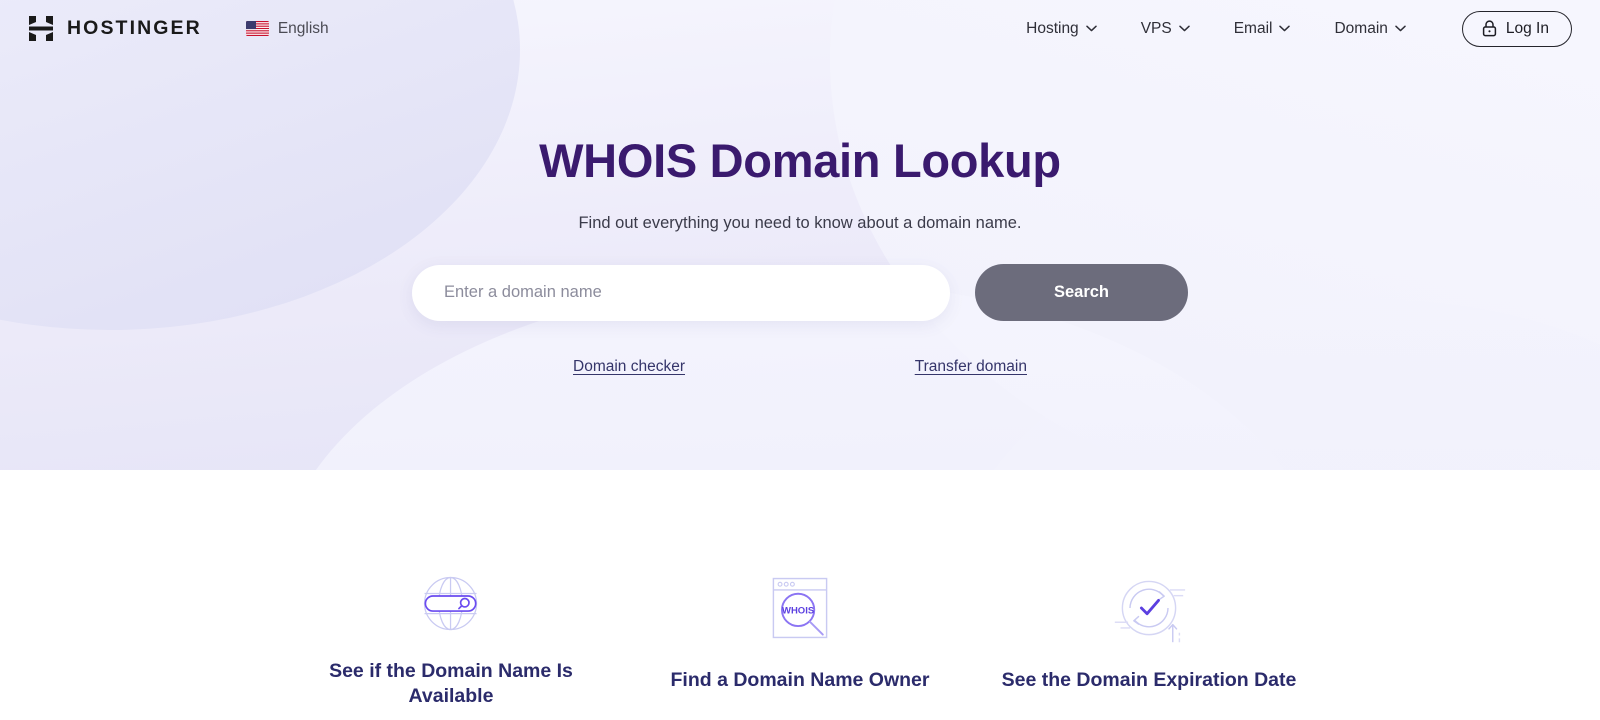  I want to click on language-selector: English, so click(287, 28).